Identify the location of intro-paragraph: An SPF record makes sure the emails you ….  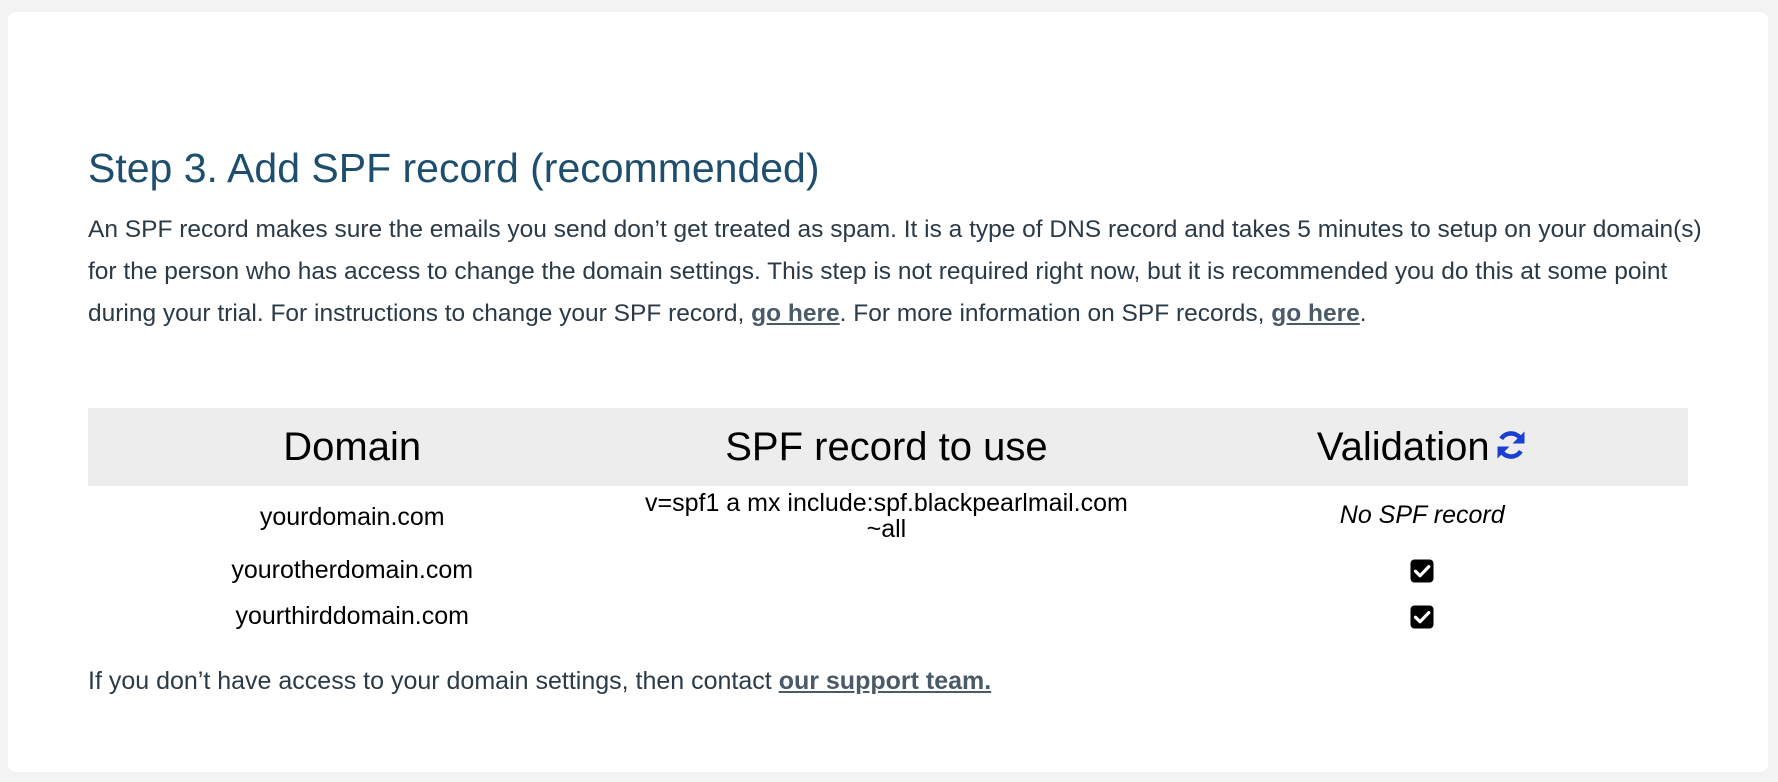
(895, 272).